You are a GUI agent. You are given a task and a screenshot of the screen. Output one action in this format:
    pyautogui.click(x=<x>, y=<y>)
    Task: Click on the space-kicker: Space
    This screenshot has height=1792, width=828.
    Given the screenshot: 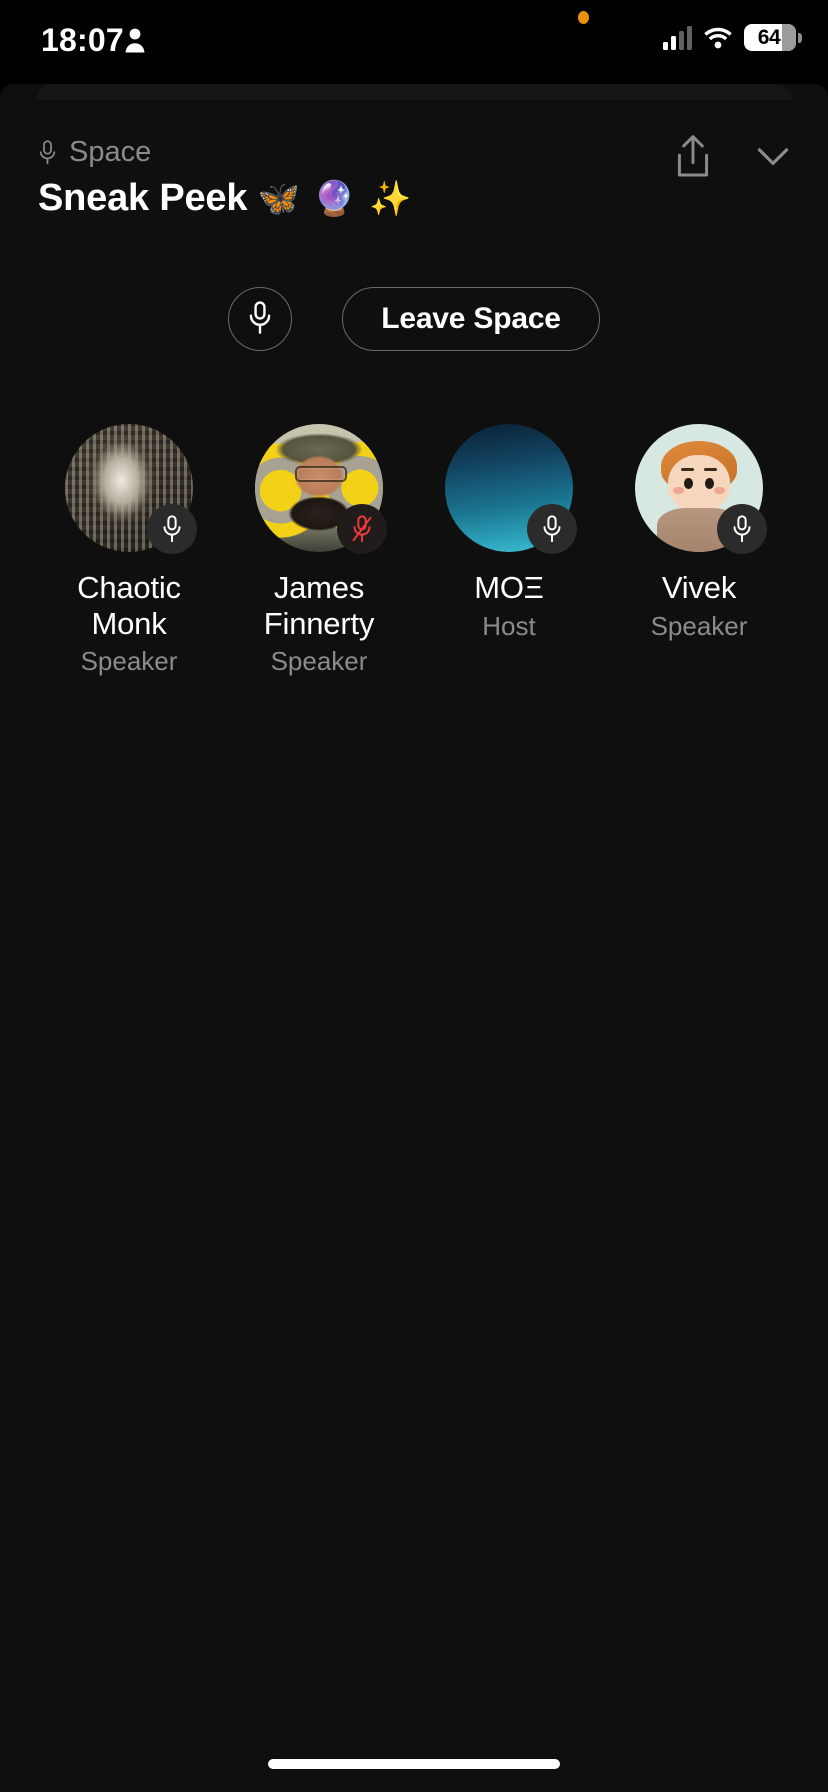 What is the action you would take?
    pyautogui.click(x=94, y=152)
    